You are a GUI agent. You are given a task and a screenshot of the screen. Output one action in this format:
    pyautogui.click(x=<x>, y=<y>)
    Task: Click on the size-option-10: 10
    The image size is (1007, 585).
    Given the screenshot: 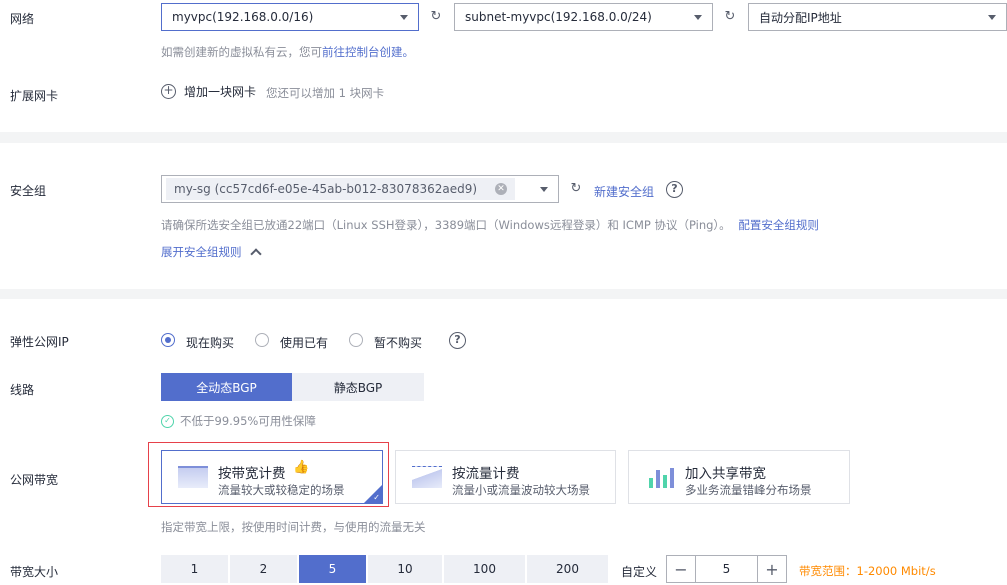 What is the action you would take?
    pyautogui.click(x=405, y=569)
    